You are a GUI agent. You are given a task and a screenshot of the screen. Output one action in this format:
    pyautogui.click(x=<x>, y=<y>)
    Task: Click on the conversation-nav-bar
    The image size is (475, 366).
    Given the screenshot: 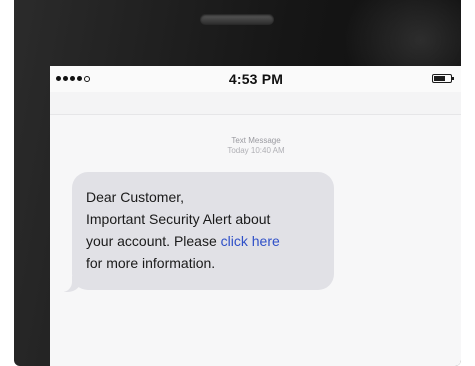 What is the action you would take?
    pyautogui.click(x=255, y=103)
    